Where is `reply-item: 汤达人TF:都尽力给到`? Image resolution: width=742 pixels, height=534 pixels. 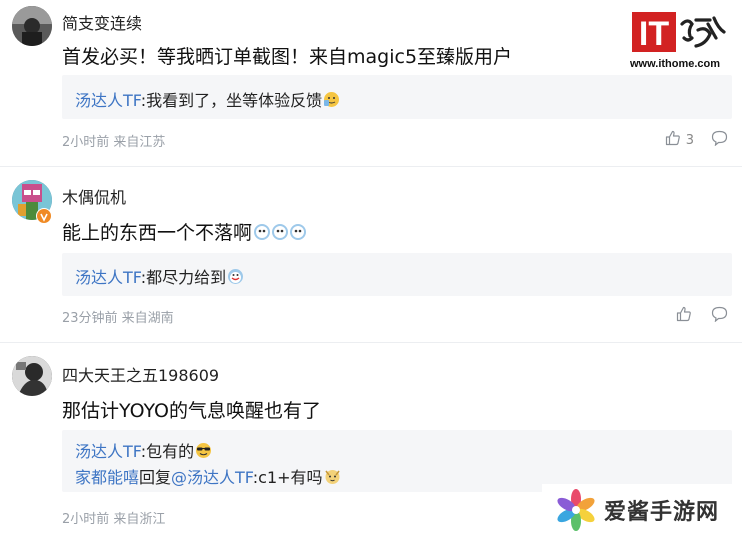
reply-item: 汤达人TF:都尽力给到 is located at coordinates (159, 276).